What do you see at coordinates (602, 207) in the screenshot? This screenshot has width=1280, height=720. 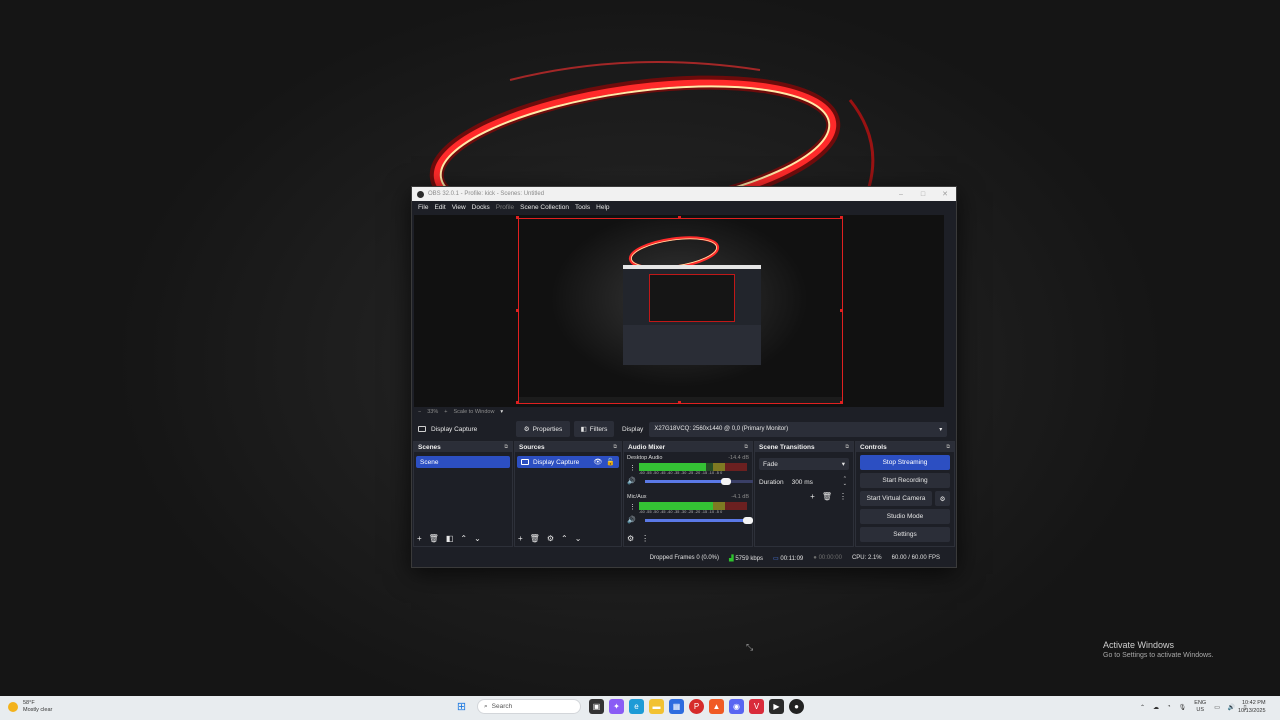 I see `menu-help: Help` at bounding box center [602, 207].